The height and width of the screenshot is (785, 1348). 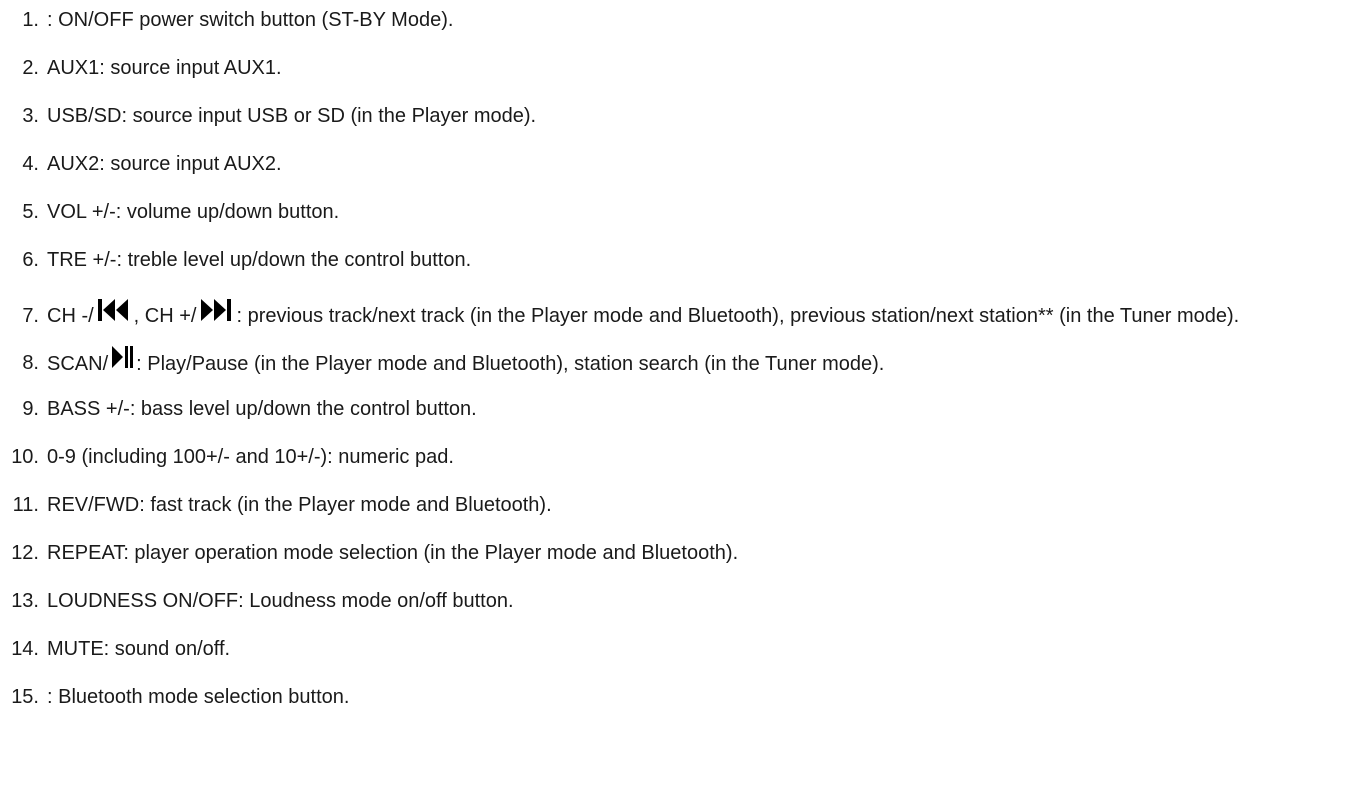 I want to click on play-pause-icon, so click(x=122, y=357).